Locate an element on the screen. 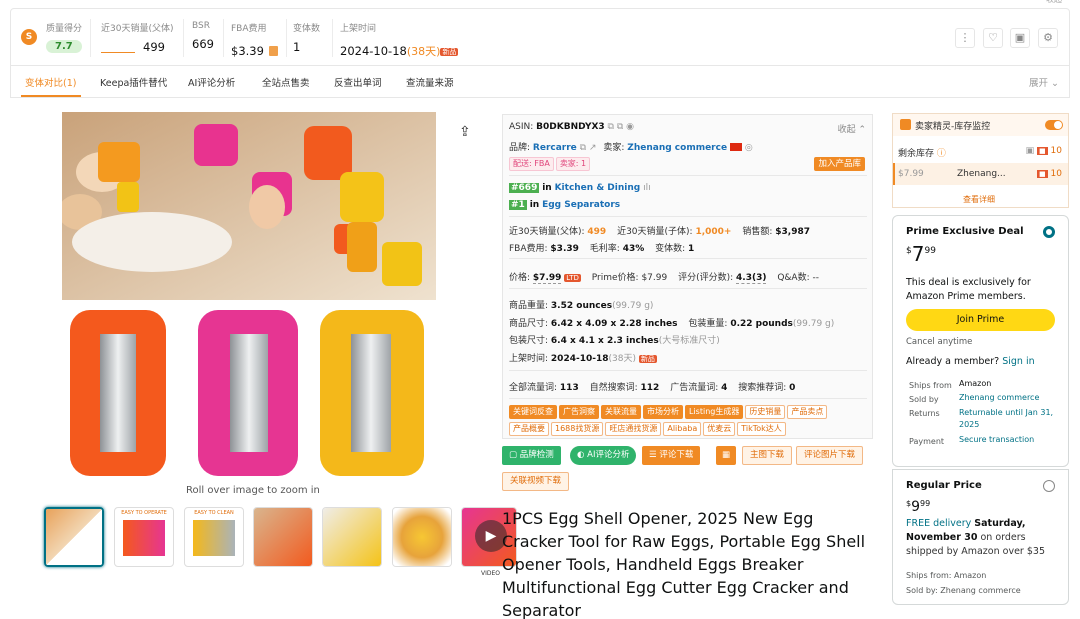 The width and height of the screenshot is (1080, 619). tool-links-row-1: 关键词反查 广告洞察 关联流量 市场分析 Listing生成器 历史销量 产品卖点 is located at coordinates (669, 412).